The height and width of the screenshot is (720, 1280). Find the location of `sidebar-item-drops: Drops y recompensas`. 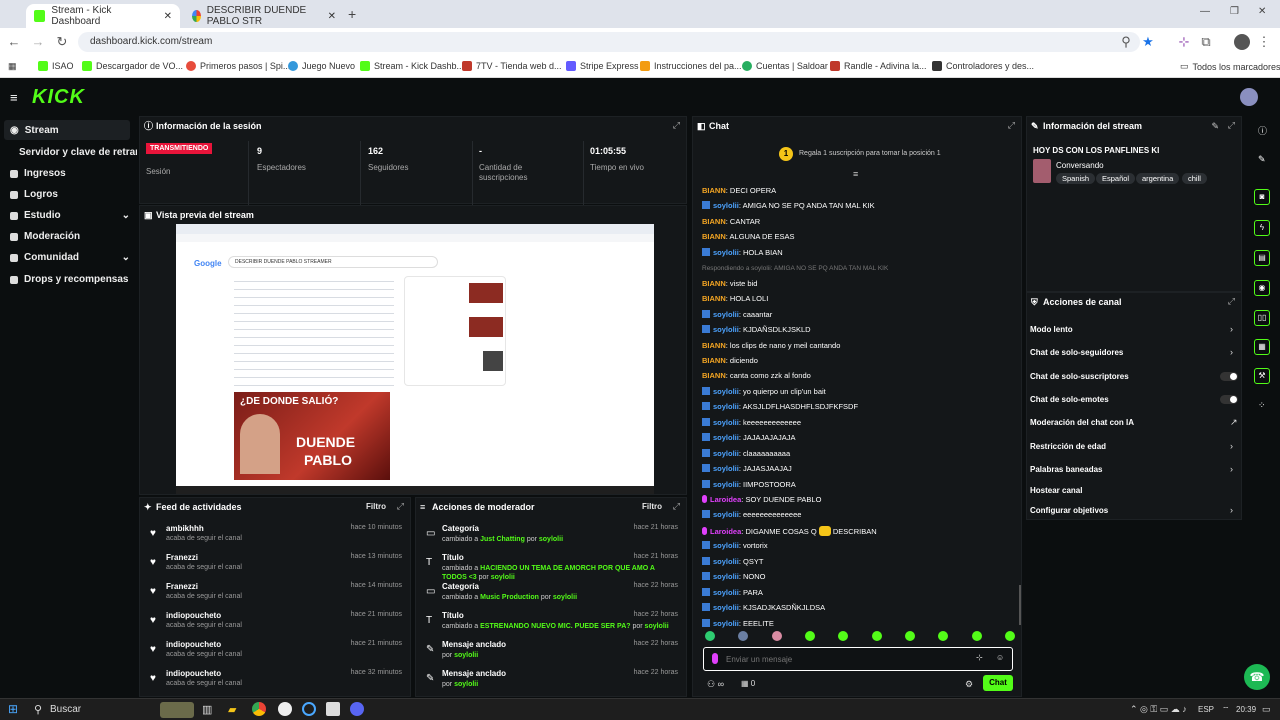

sidebar-item-drops: Drops y recompensas is located at coordinates (69, 279).